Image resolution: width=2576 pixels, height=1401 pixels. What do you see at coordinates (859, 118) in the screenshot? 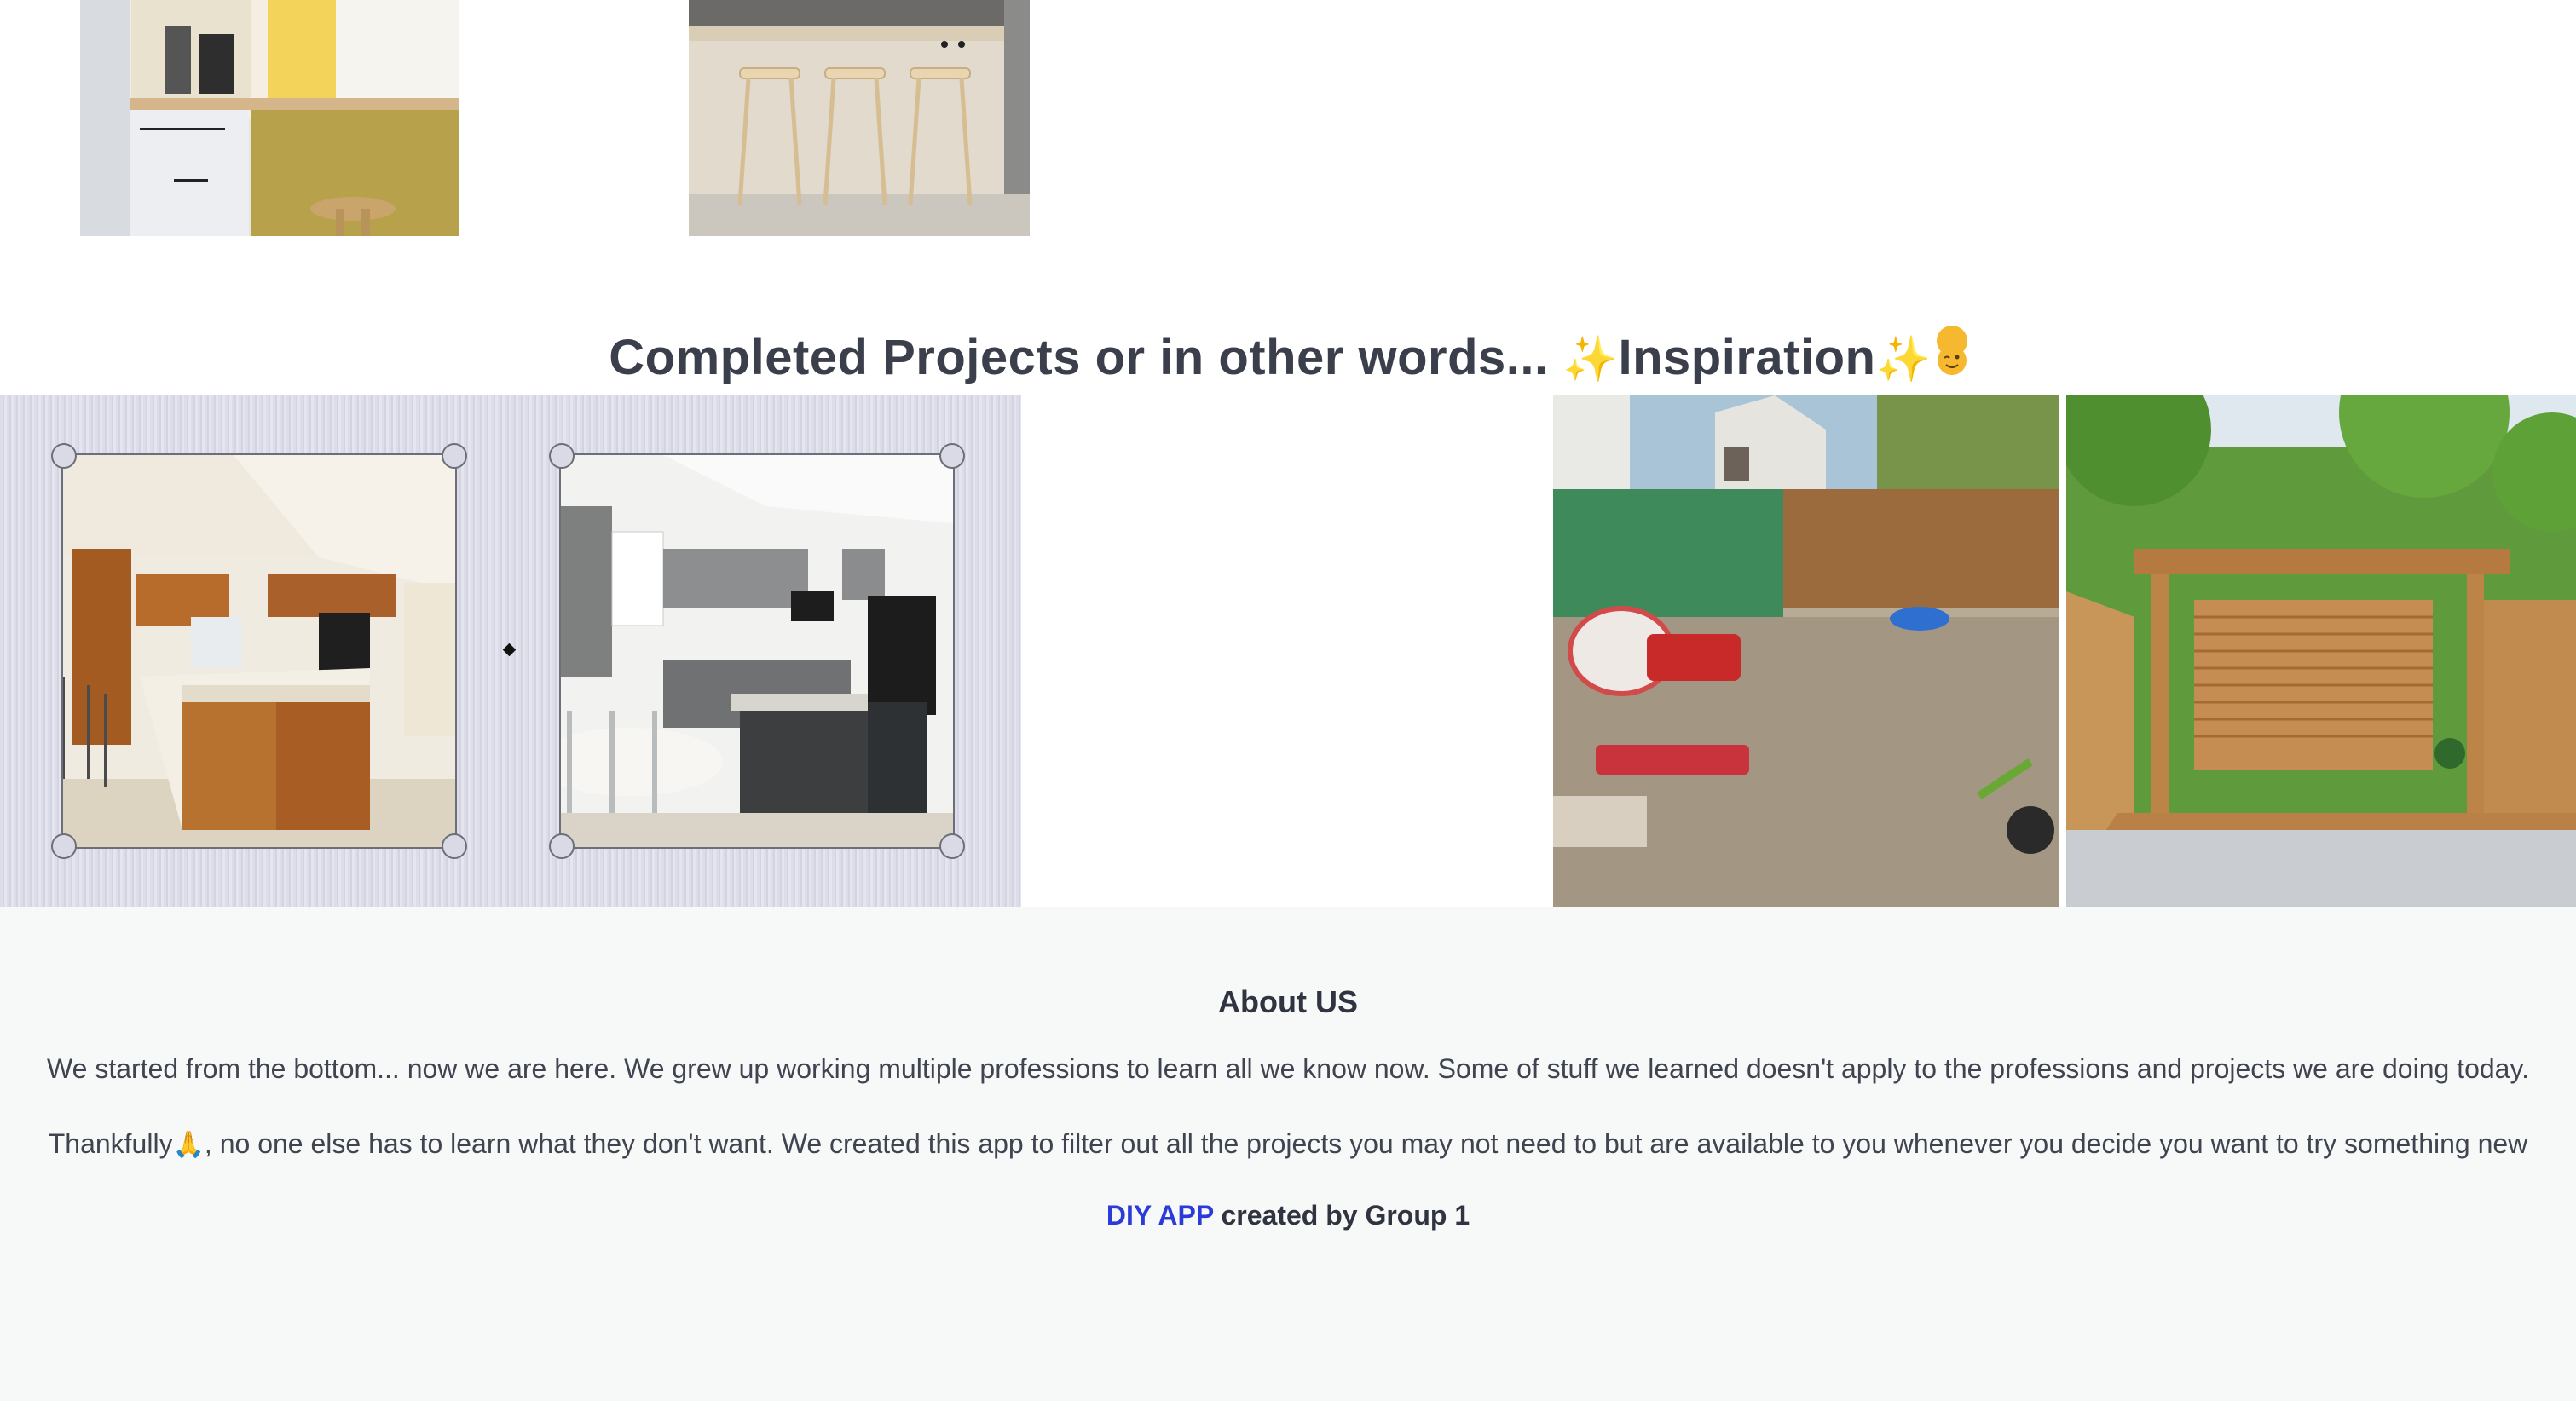
I see `kitchen-island-stools-image` at bounding box center [859, 118].